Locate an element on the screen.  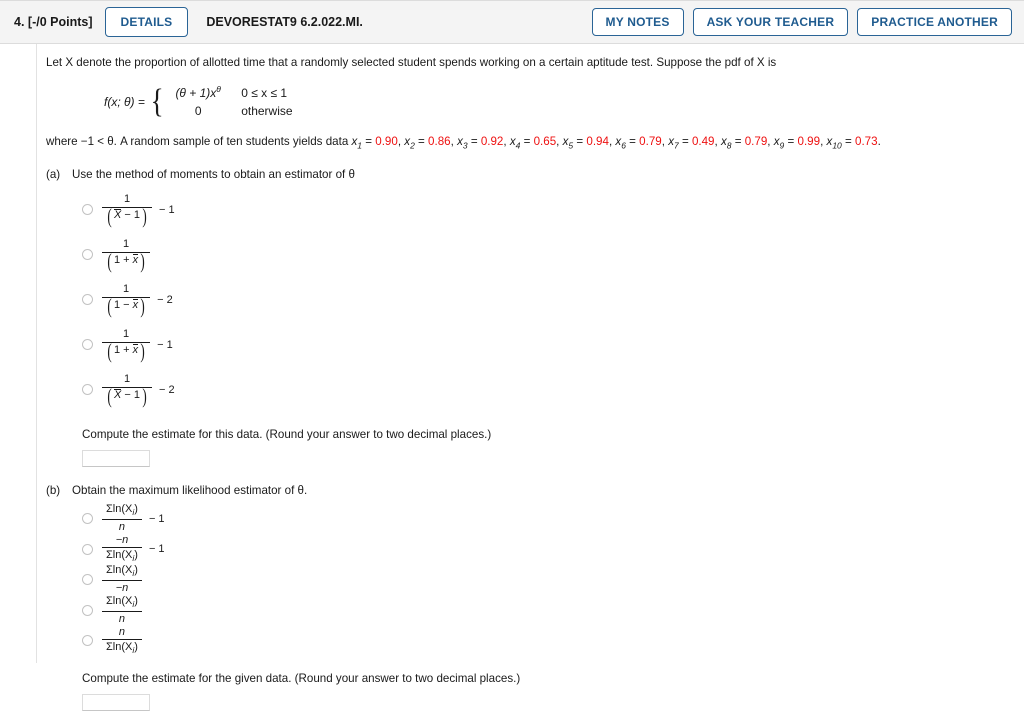
fraction-denominator: n is located at coordinates (122, 527).